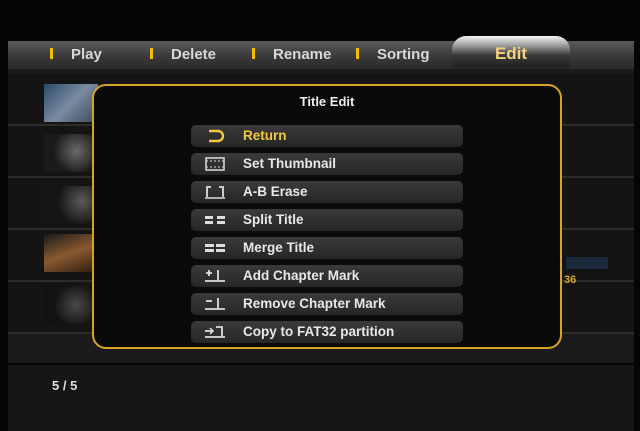 This screenshot has width=640, height=431. What do you see at coordinates (321, 398) in the screenshot?
I see `status-bar` at bounding box center [321, 398].